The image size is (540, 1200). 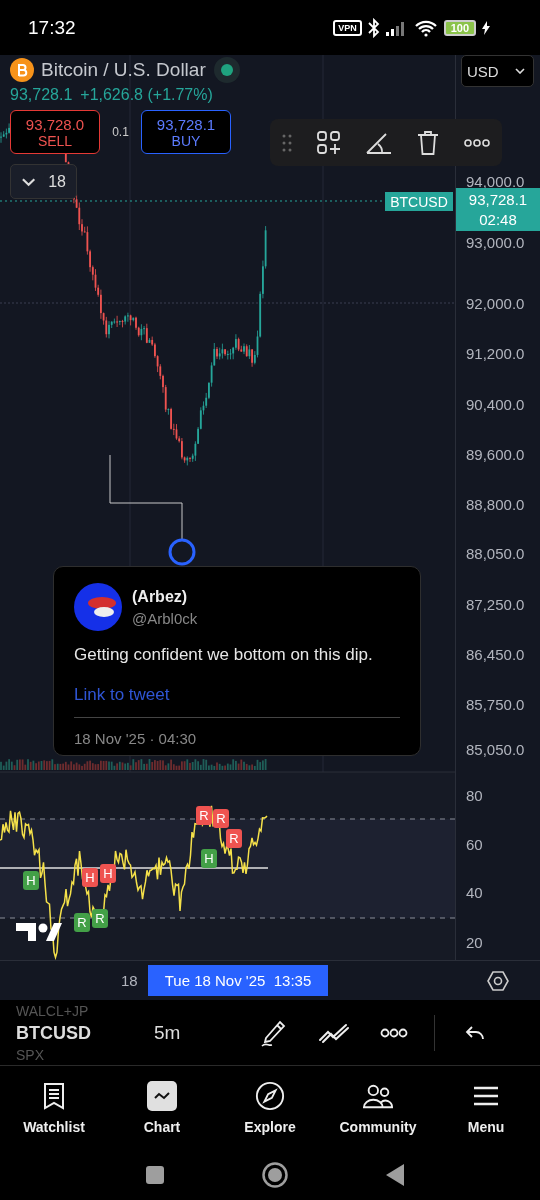 What do you see at coordinates (495, 242) in the screenshot?
I see `price-axis-label: 93,000.0` at bounding box center [495, 242].